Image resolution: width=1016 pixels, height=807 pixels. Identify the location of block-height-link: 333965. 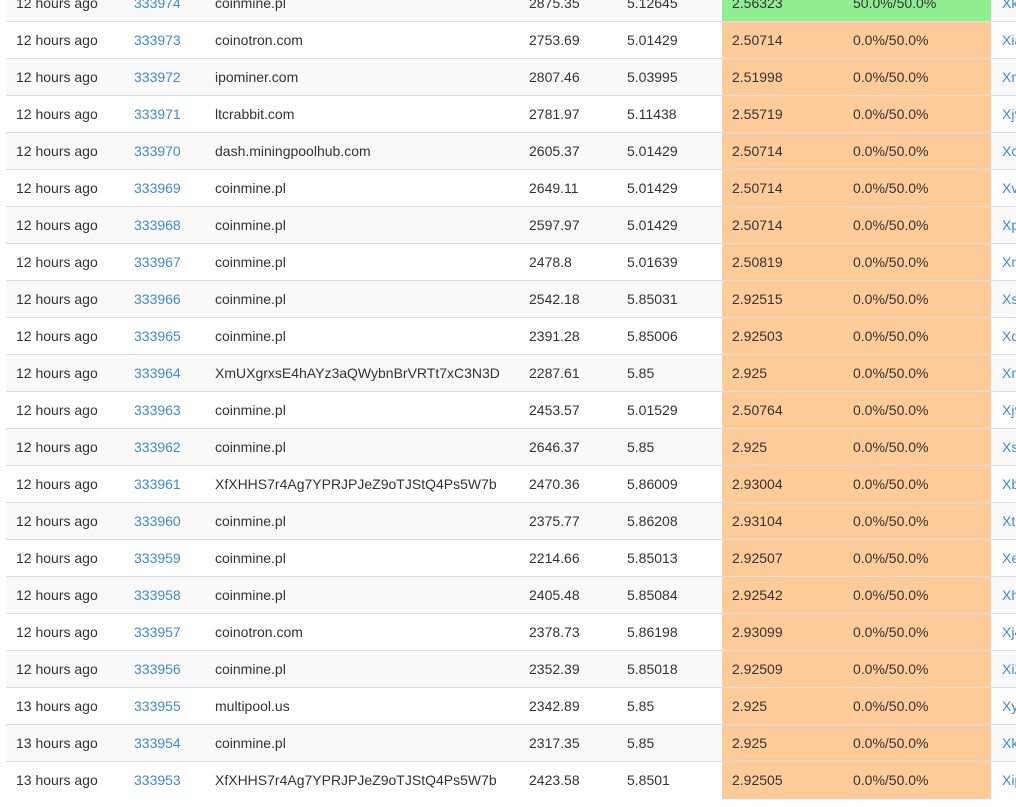
(157, 336).